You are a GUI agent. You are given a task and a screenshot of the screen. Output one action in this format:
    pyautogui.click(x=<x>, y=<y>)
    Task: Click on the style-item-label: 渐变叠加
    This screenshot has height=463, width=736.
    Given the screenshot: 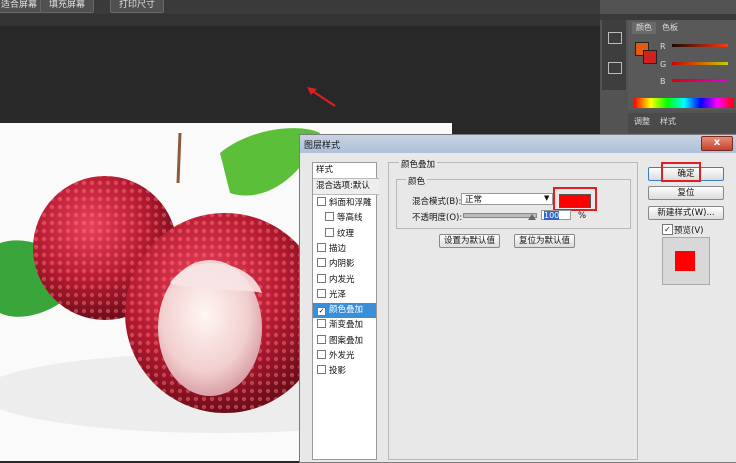 What is the action you would take?
    pyautogui.click(x=346, y=325)
    